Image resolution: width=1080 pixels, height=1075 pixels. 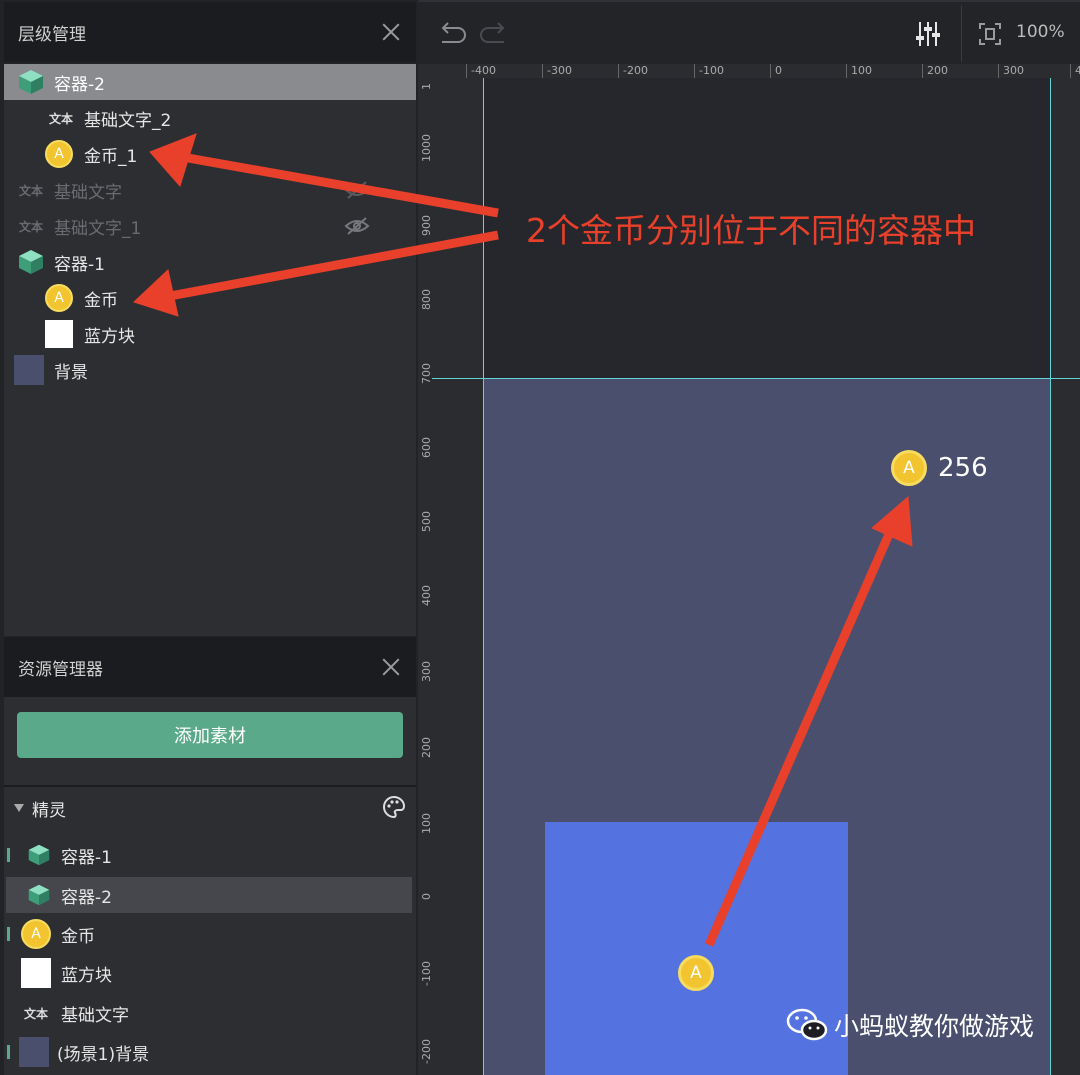 I want to click on wechat-icon, so click(x=807, y=1024).